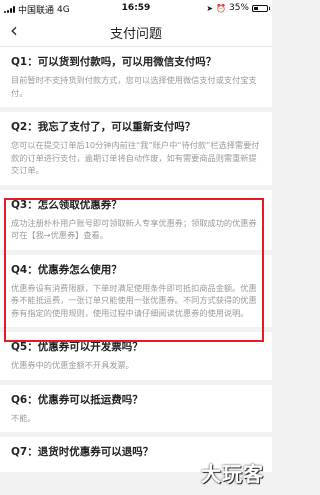 The width and height of the screenshot is (320, 495). What do you see at coordinates (114, 62) in the screenshot?
I see `faq-question: Q1：可以货到付款吗，可以用微信支付吗？` at bounding box center [114, 62].